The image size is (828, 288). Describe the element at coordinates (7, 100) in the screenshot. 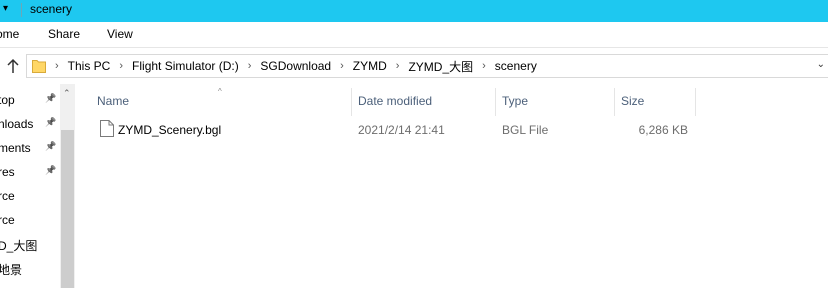

I see `nav-item-label: top` at that location.